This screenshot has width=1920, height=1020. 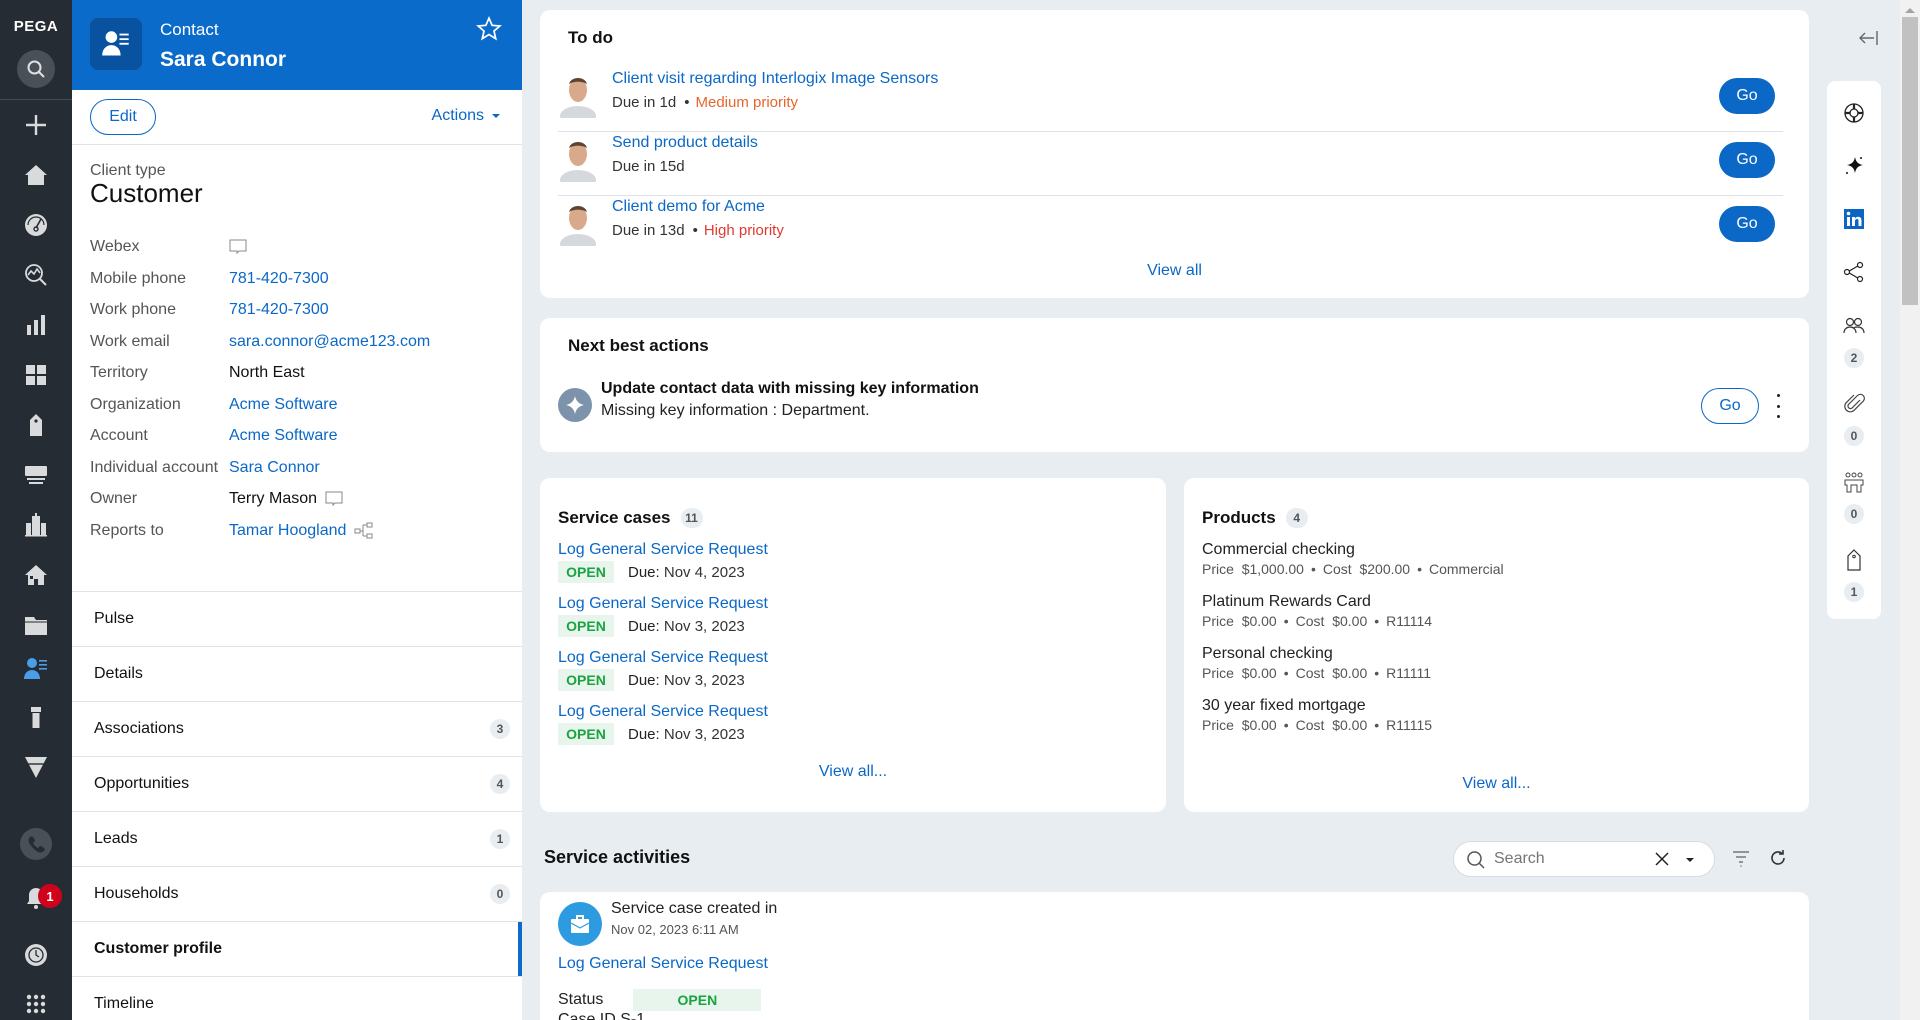 I want to click on nav-app-switcher, so click(x=36, y=1003).